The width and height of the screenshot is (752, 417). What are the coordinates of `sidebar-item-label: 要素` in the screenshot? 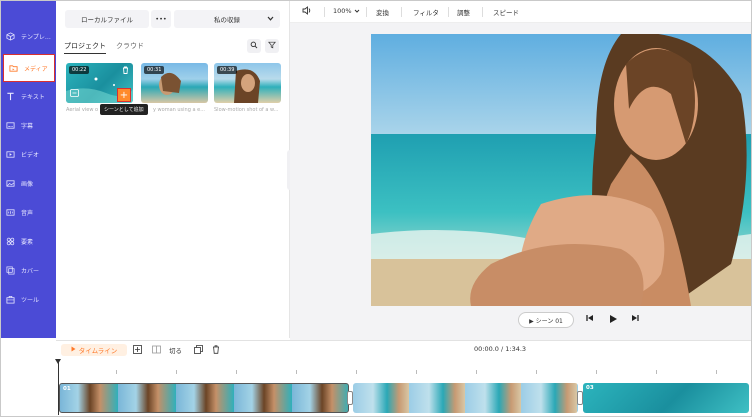 It's located at (27, 242).